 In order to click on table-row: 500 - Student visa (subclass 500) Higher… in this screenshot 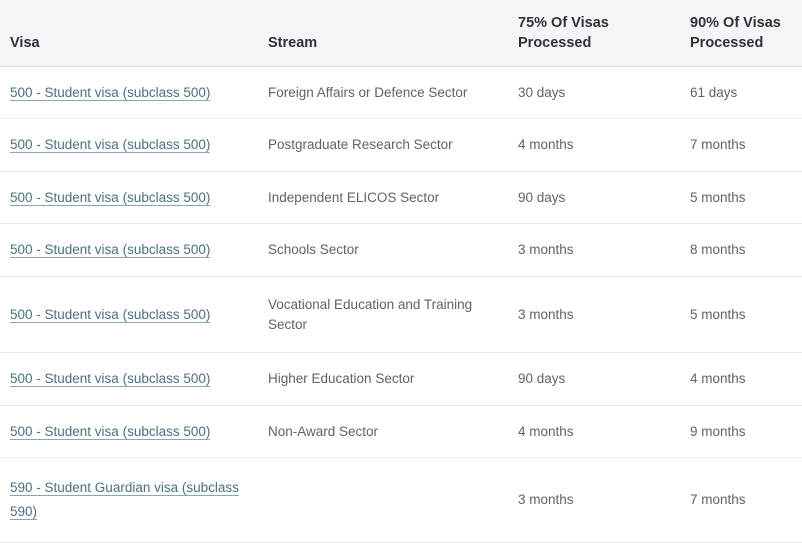, I will do `click(401, 379)`.